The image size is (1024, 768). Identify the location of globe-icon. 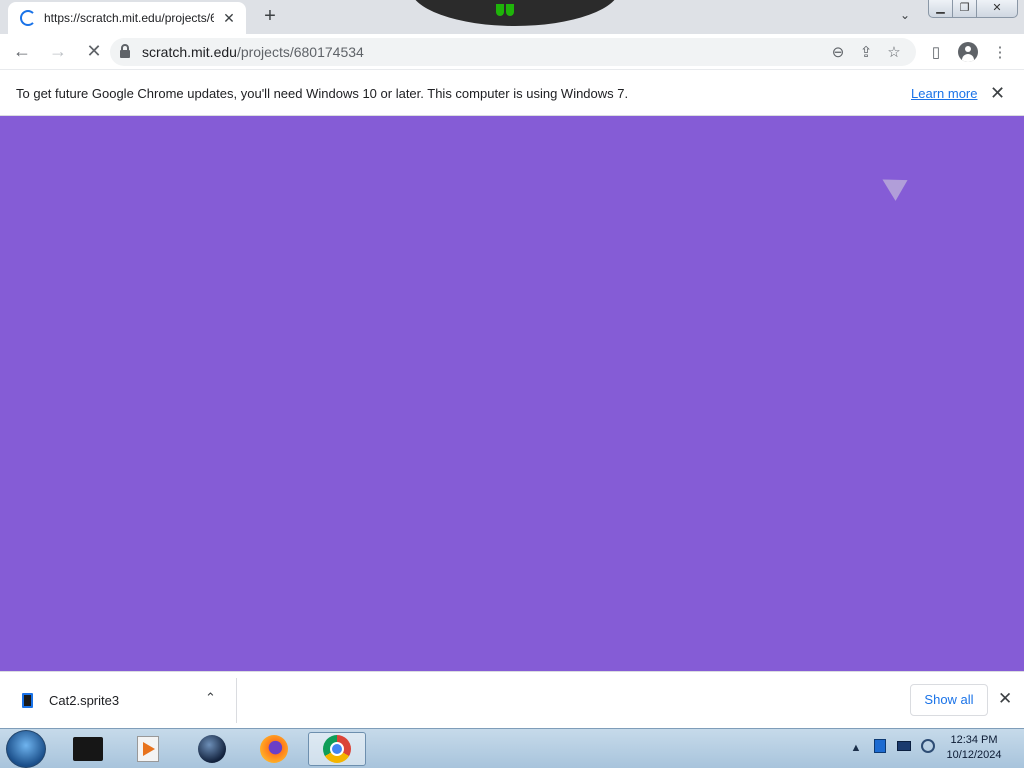
(212, 749).